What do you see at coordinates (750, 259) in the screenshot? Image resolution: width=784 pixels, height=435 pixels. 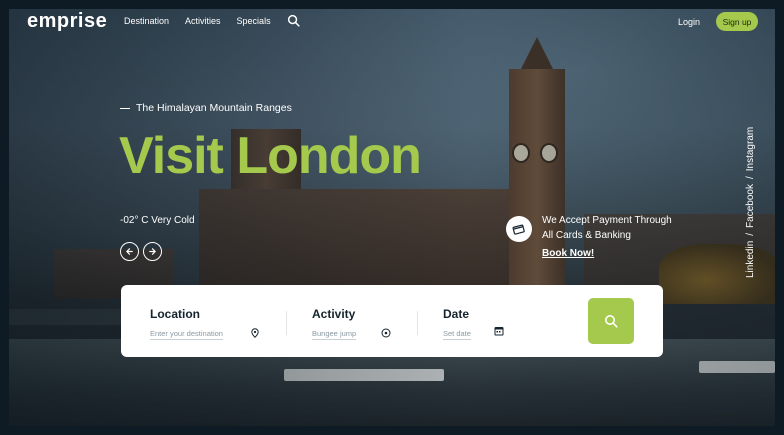 I see `social-linkedin: Linkedin` at bounding box center [750, 259].